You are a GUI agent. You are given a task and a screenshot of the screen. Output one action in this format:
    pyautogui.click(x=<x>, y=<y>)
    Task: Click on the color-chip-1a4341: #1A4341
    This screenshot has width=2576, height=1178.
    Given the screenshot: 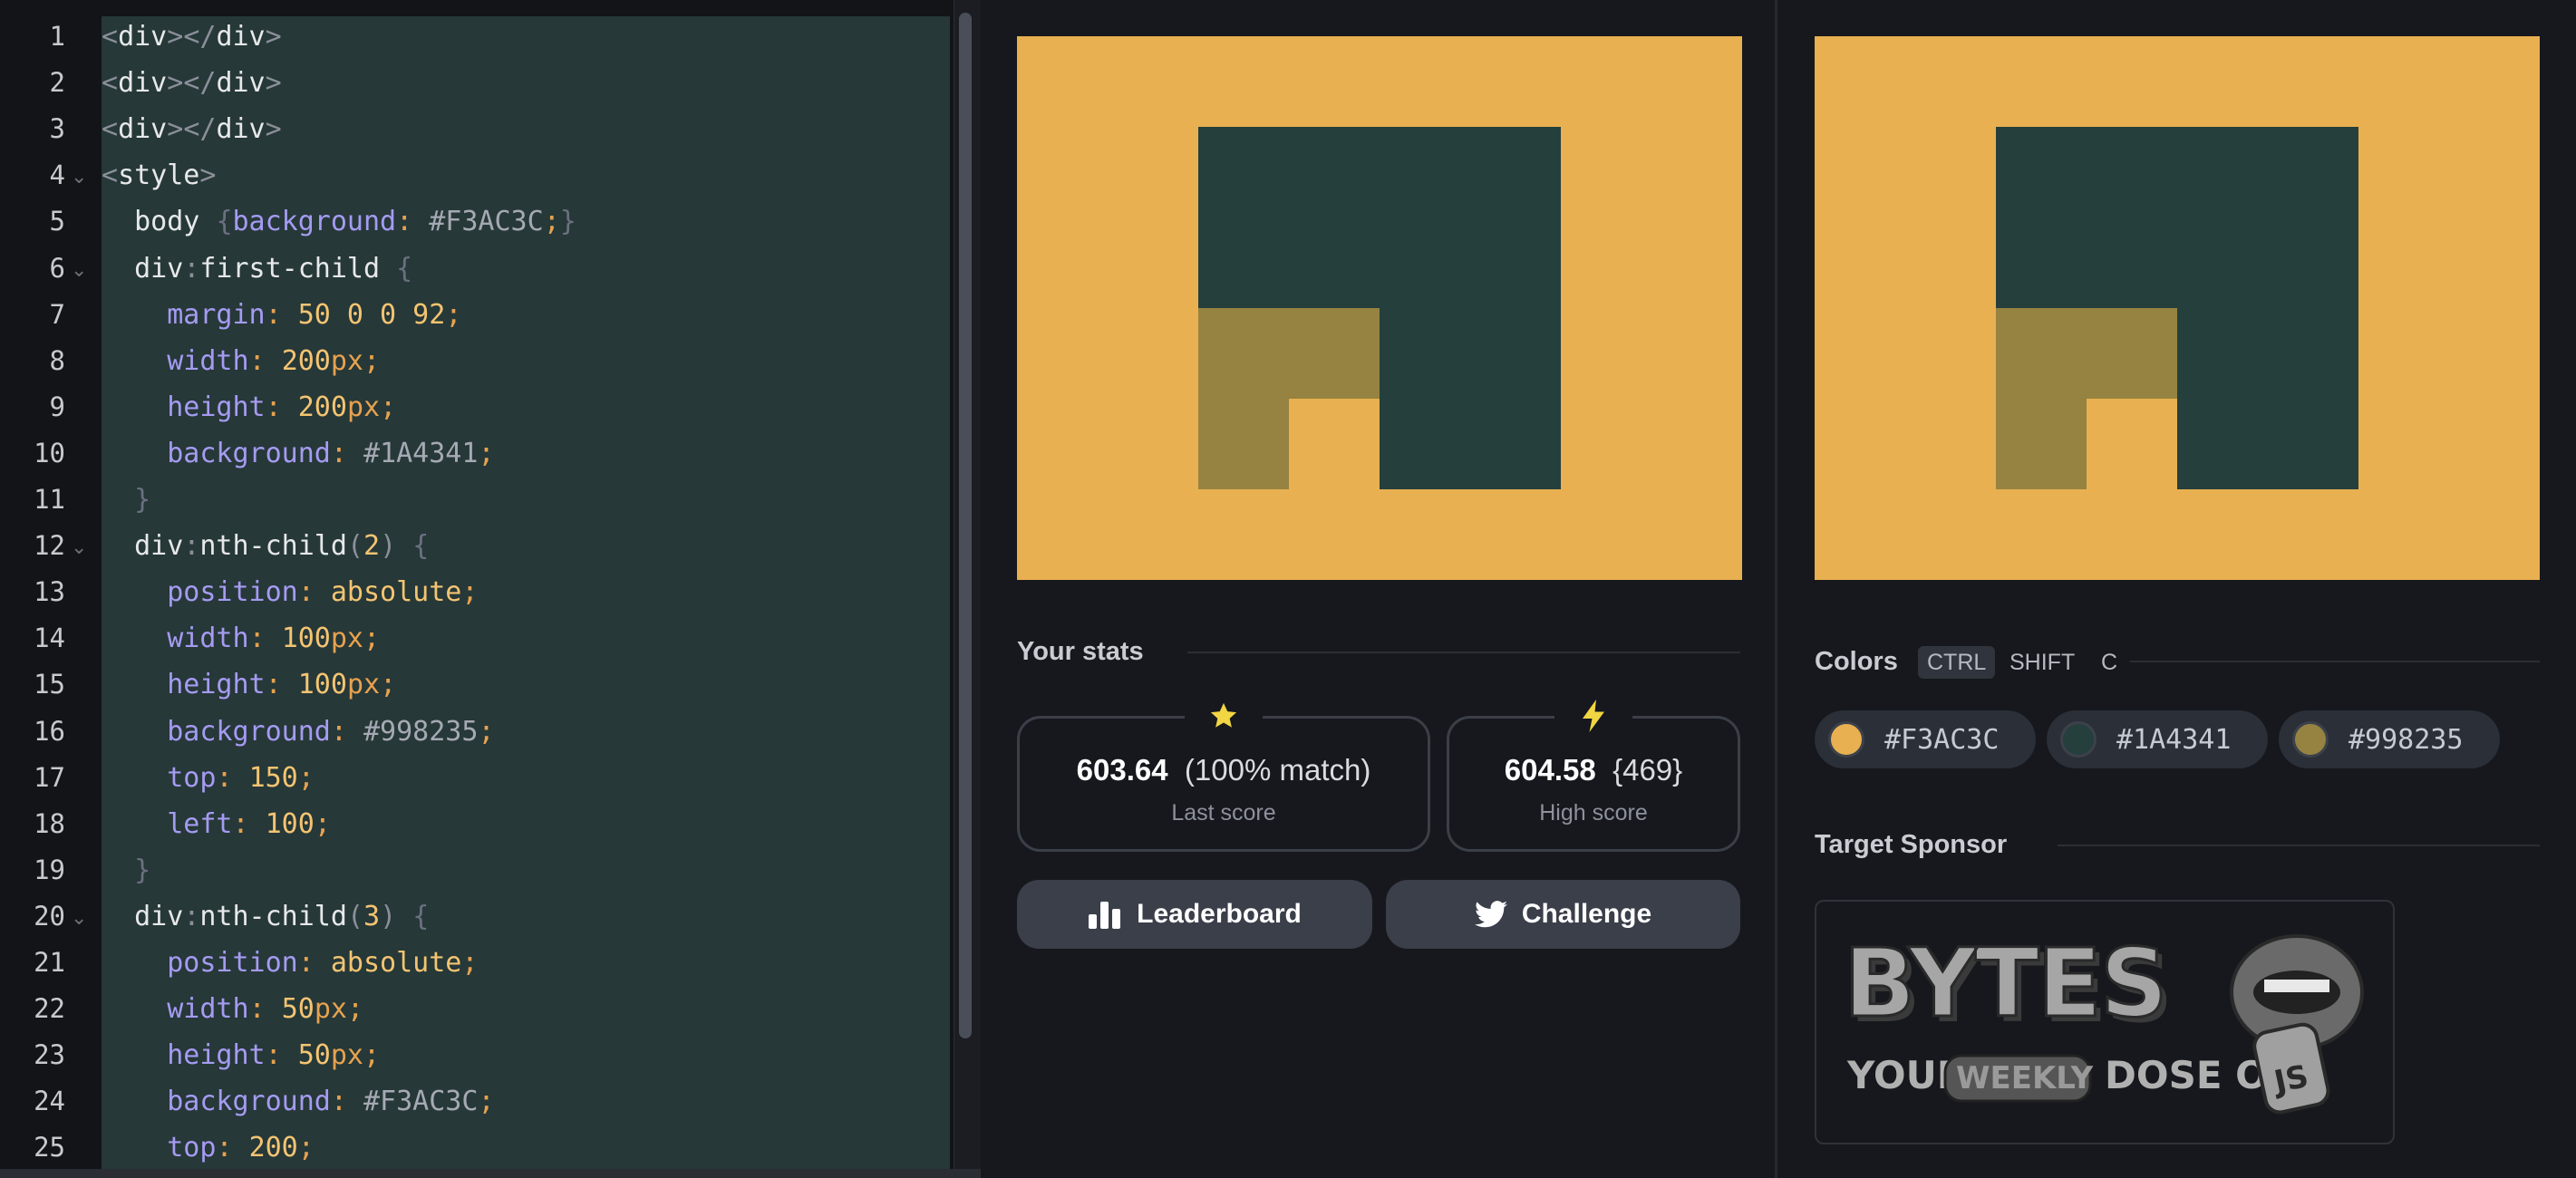 What is the action you would take?
    pyautogui.click(x=2157, y=739)
    